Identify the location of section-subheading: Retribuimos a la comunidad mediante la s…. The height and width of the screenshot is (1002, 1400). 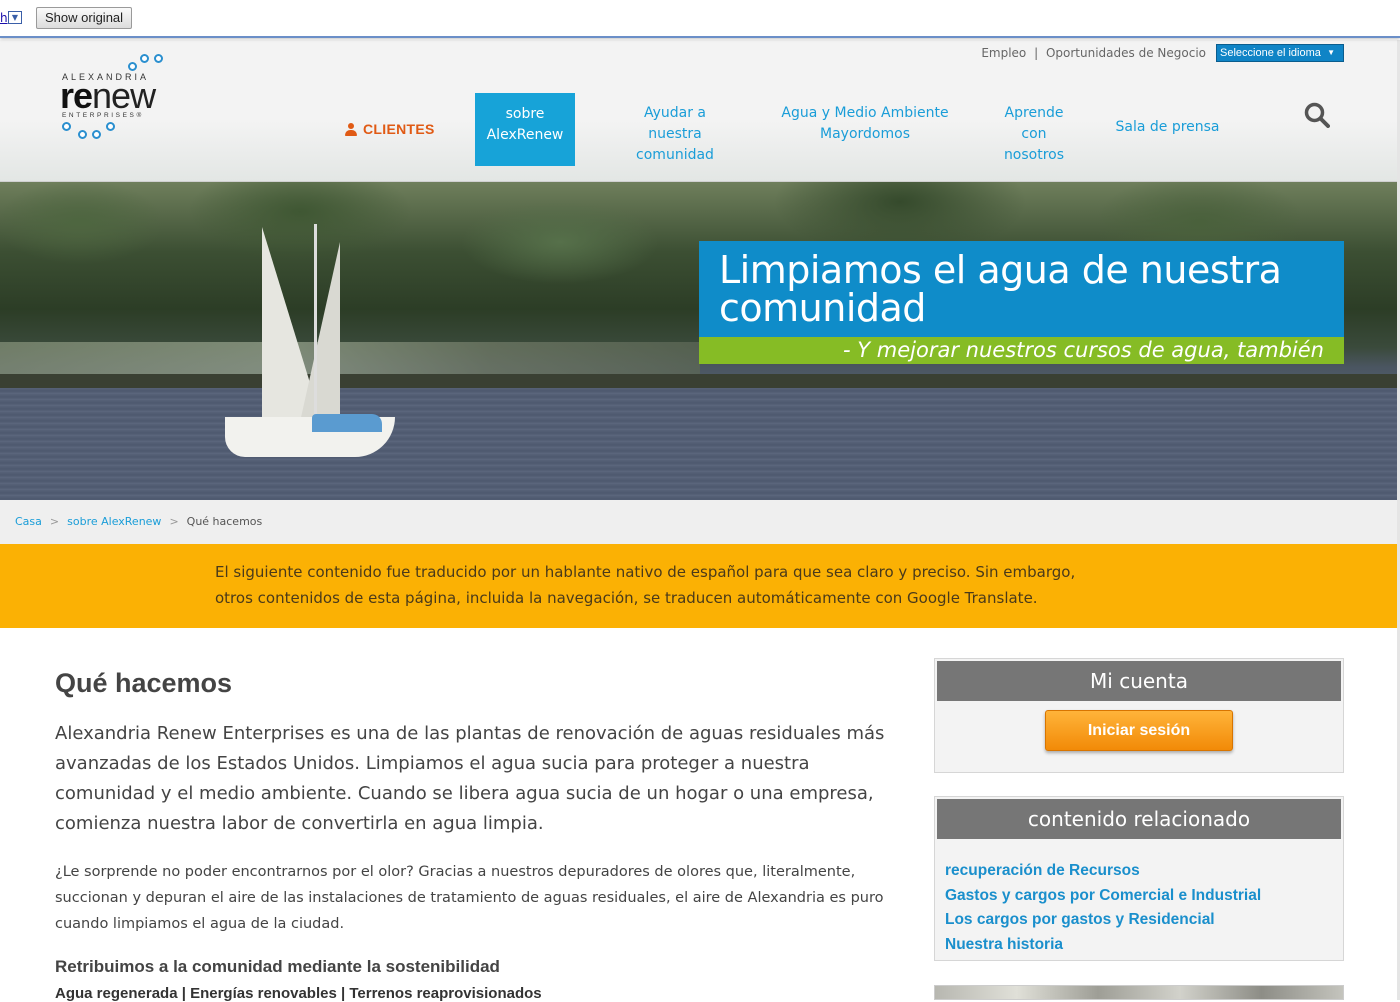
(277, 966).